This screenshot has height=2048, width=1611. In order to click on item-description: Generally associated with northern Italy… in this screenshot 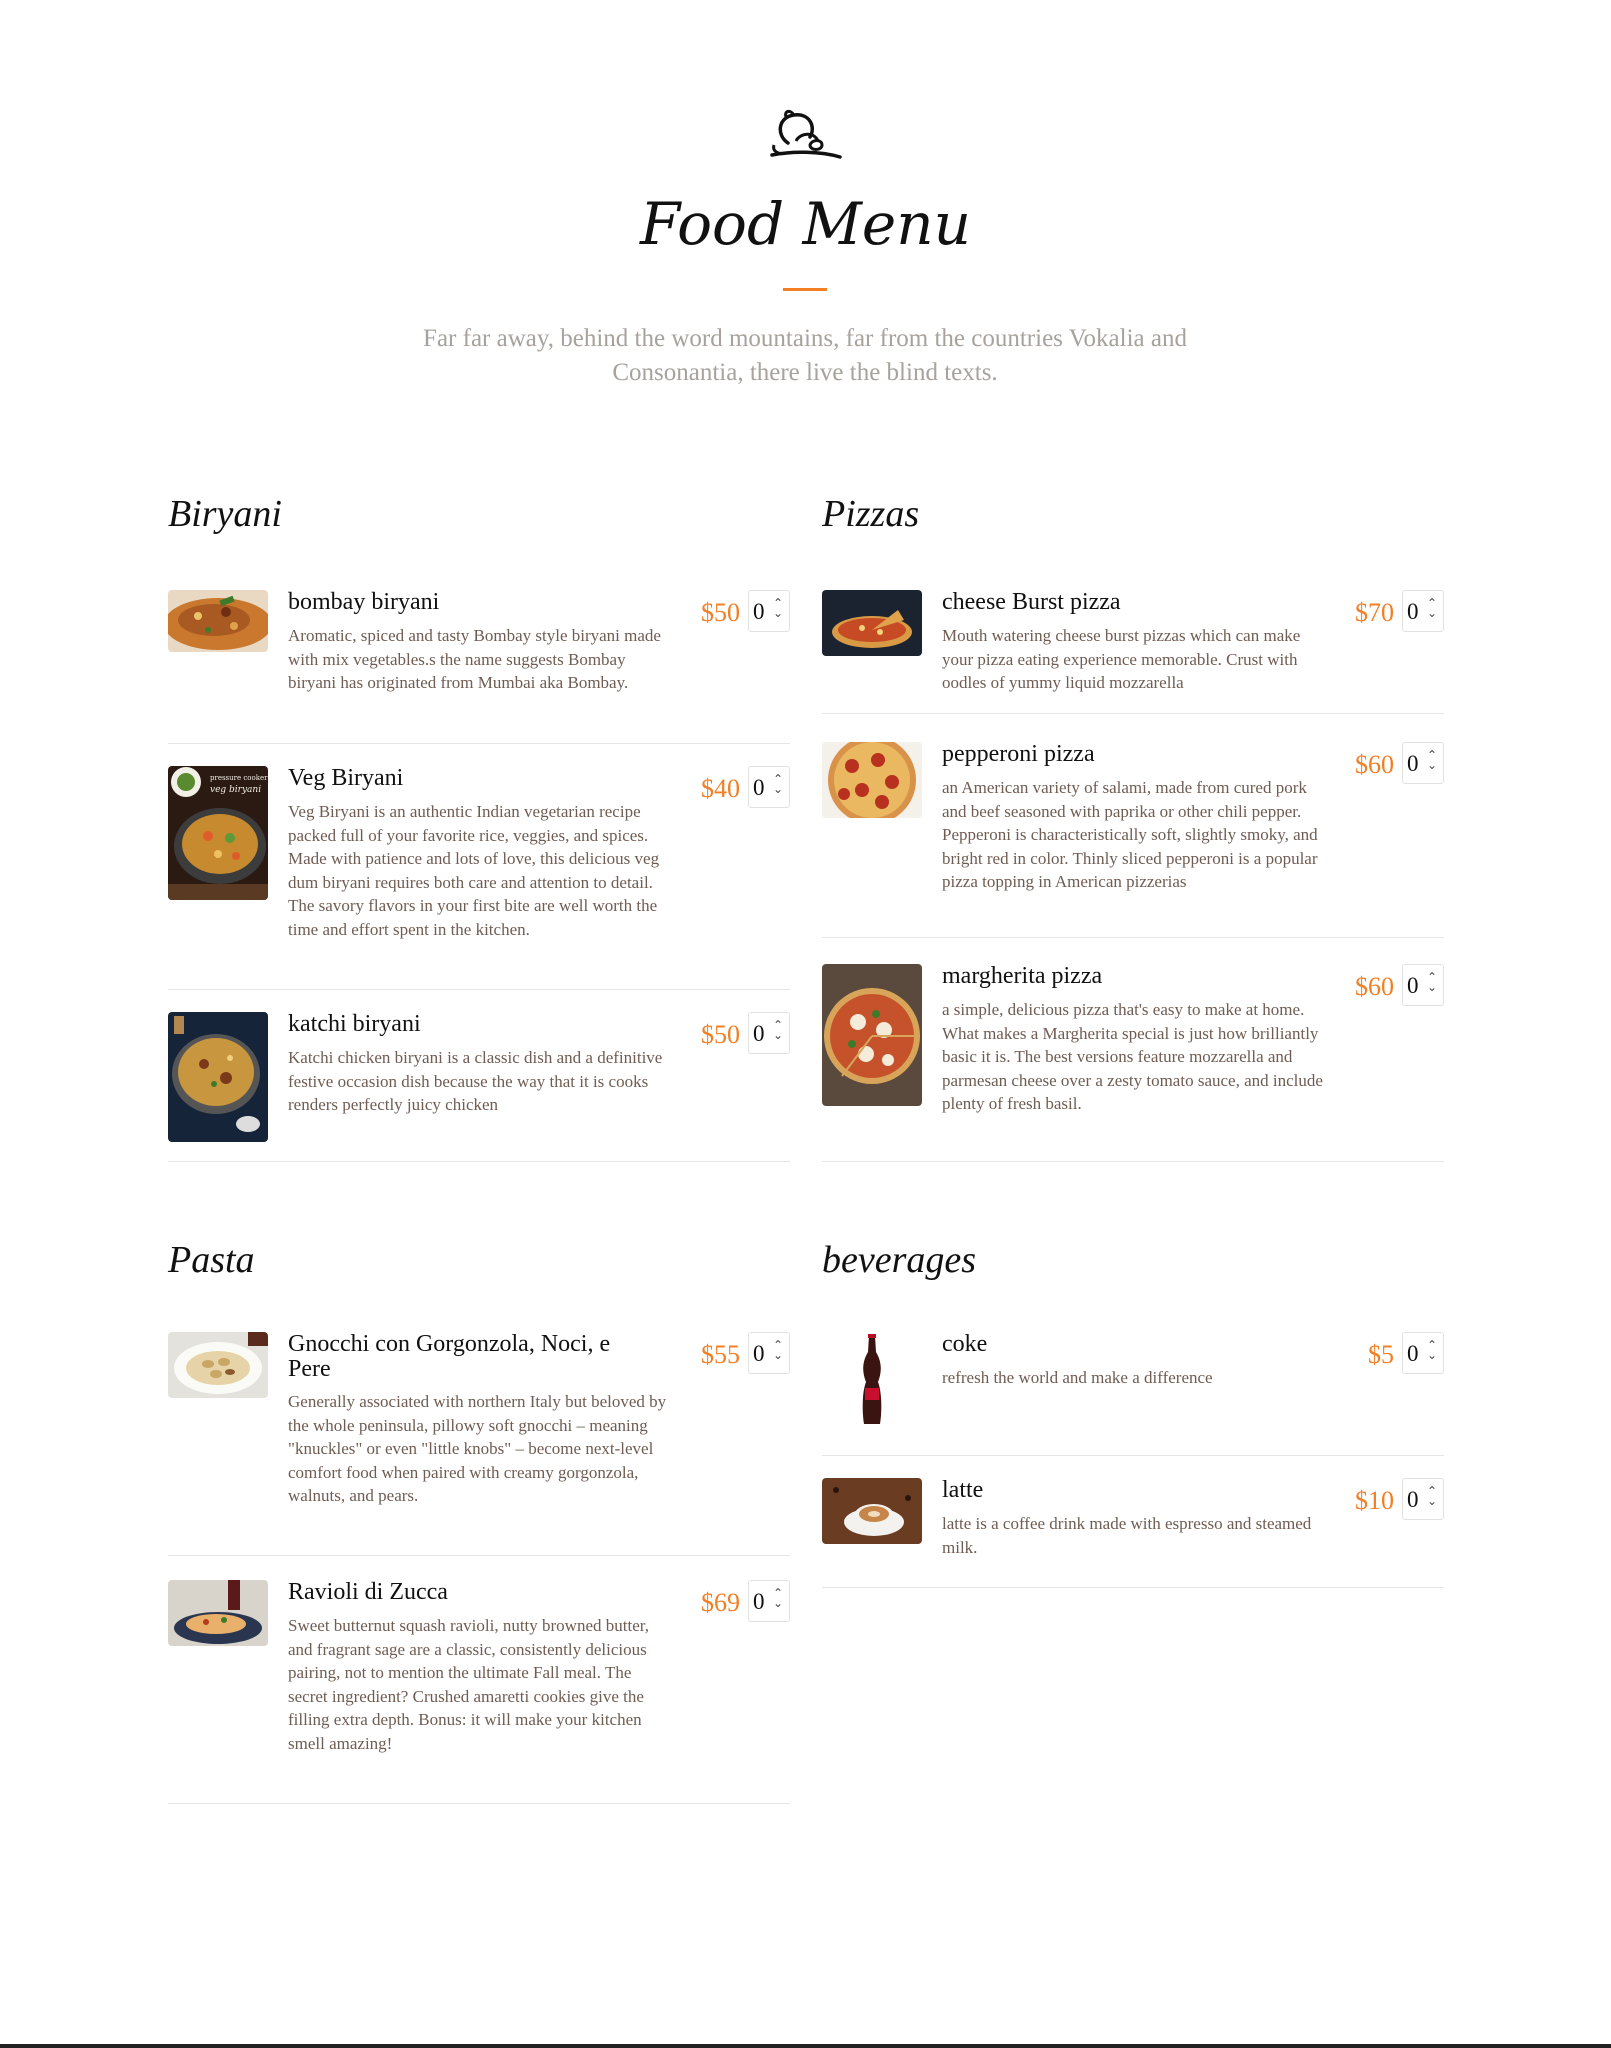, I will do `click(477, 1448)`.